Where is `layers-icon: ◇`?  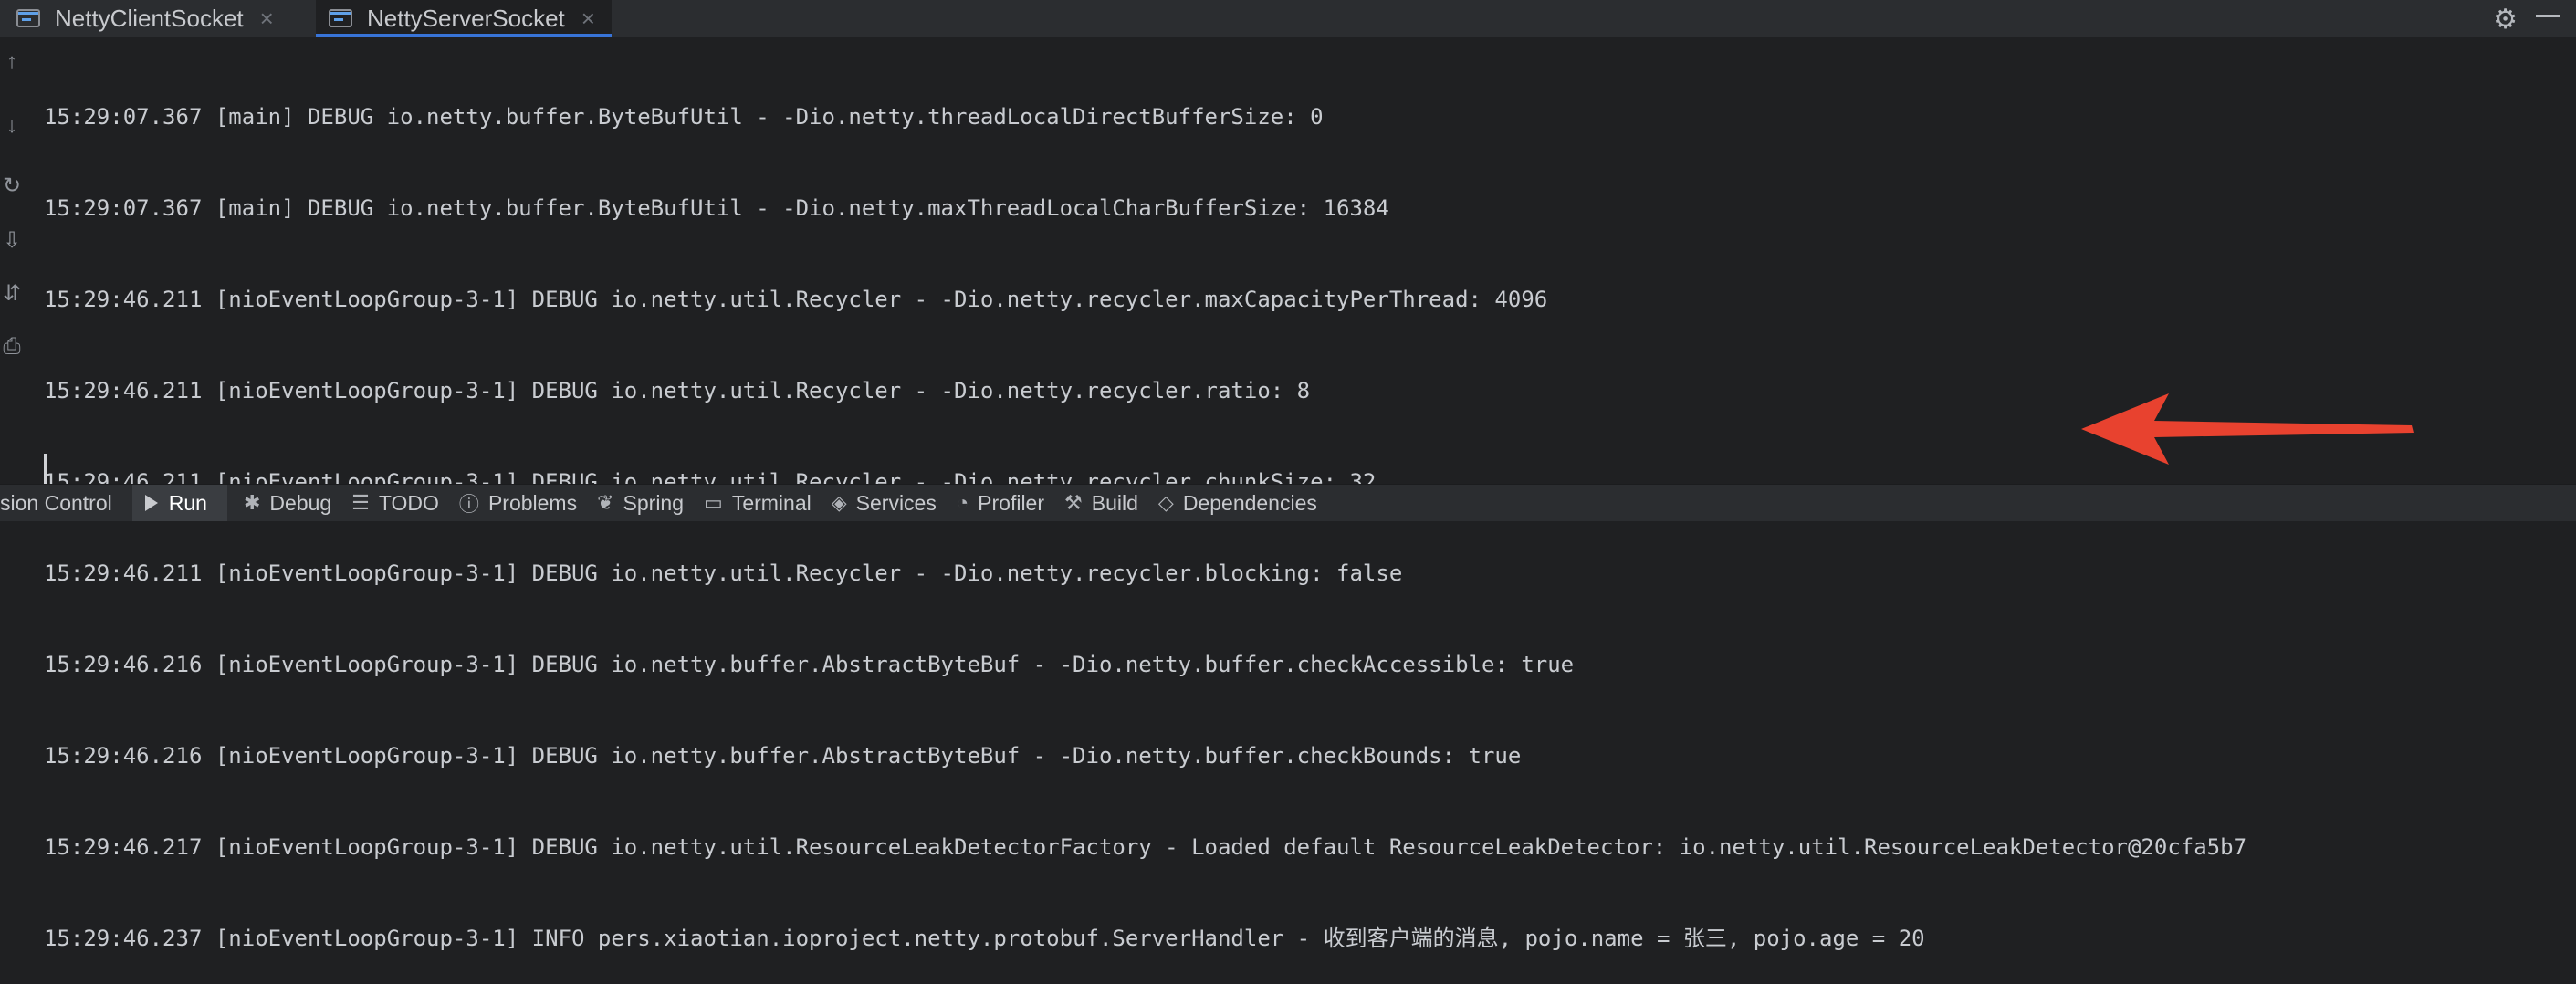
layers-icon: ◇ is located at coordinates (1166, 502).